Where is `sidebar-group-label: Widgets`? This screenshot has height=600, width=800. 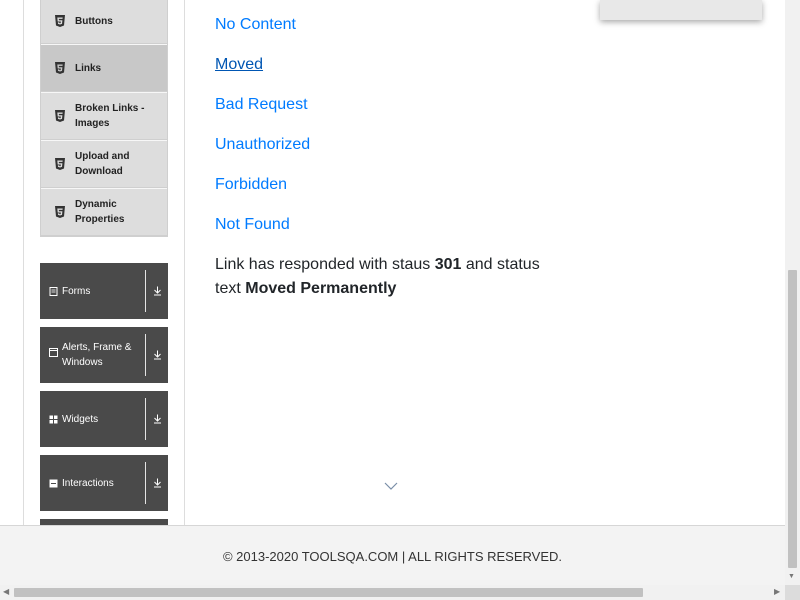 sidebar-group-label: Widgets is located at coordinates (80, 419).